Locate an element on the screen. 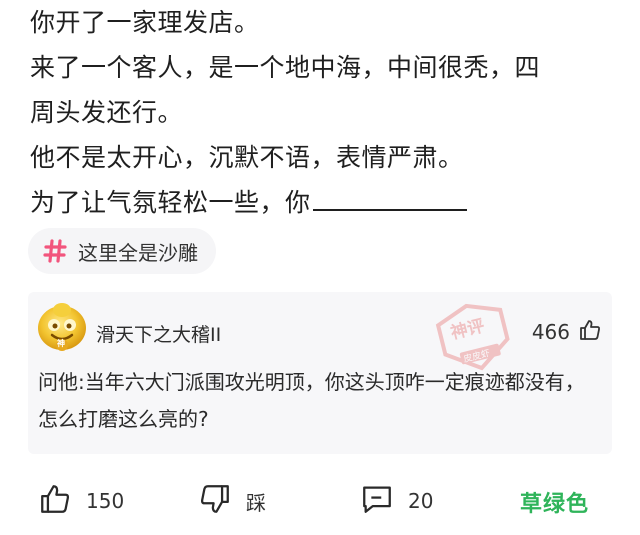  dislike-button: 踩 is located at coordinates (232, 501).